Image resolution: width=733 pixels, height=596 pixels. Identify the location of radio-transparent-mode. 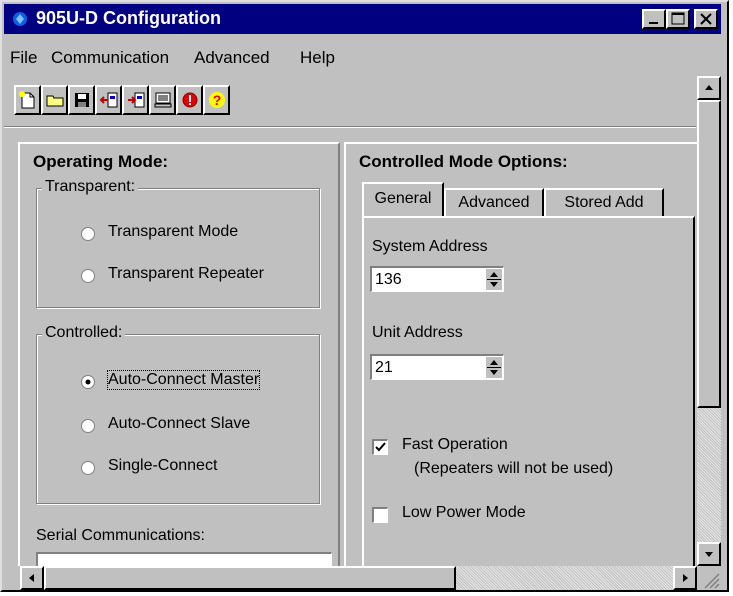
(88, 234).